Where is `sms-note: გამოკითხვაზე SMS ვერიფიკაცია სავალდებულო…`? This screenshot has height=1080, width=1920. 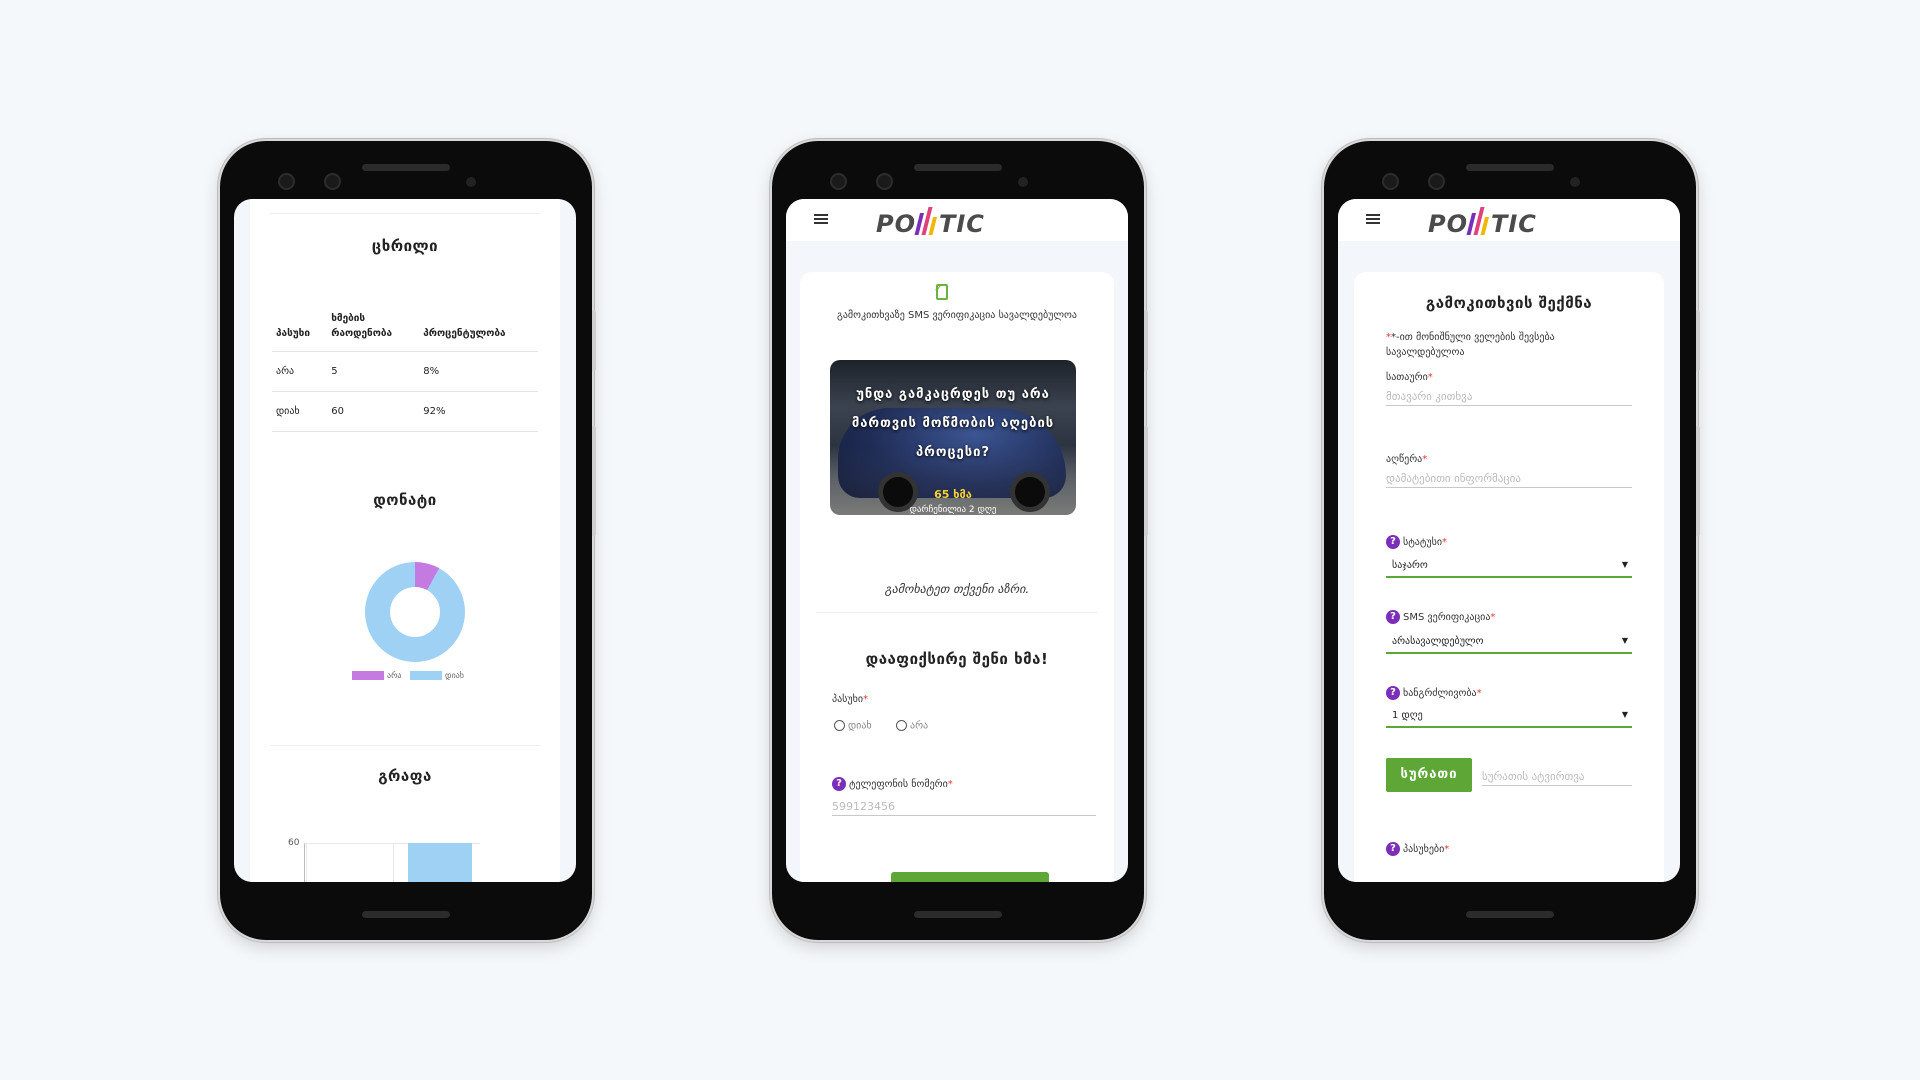 sms-note: გამოკითხვაზე SMS ვერიფიკაცია სავალდებულო… is located at coordinates (957, 315).